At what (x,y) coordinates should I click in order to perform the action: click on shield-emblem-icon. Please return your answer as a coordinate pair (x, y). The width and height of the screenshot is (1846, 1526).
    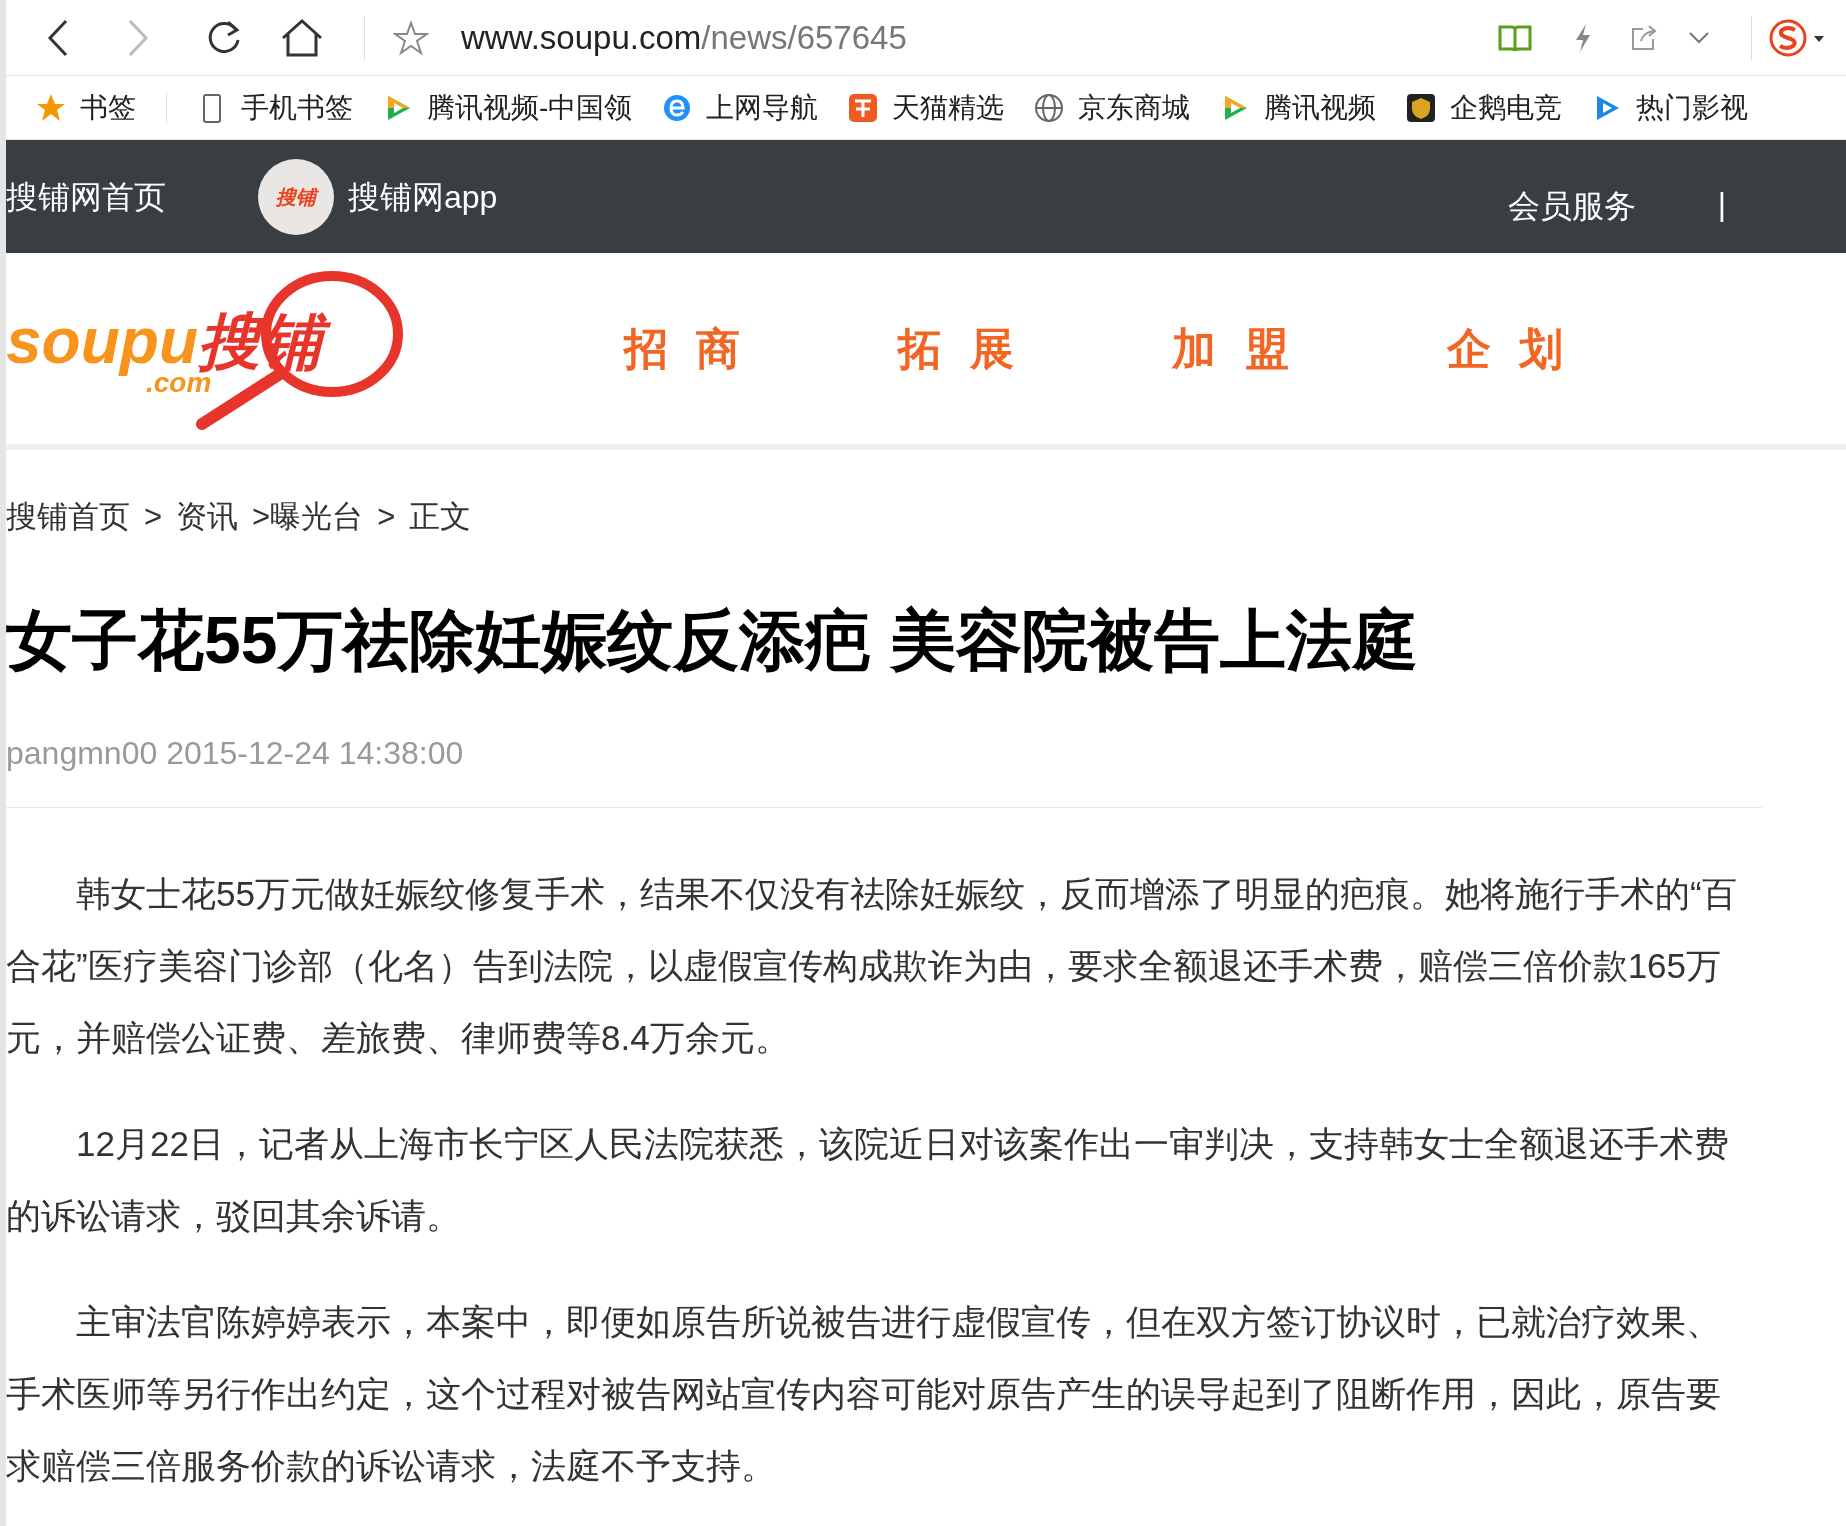
    Looking at the image, I should click on (1421, 107).